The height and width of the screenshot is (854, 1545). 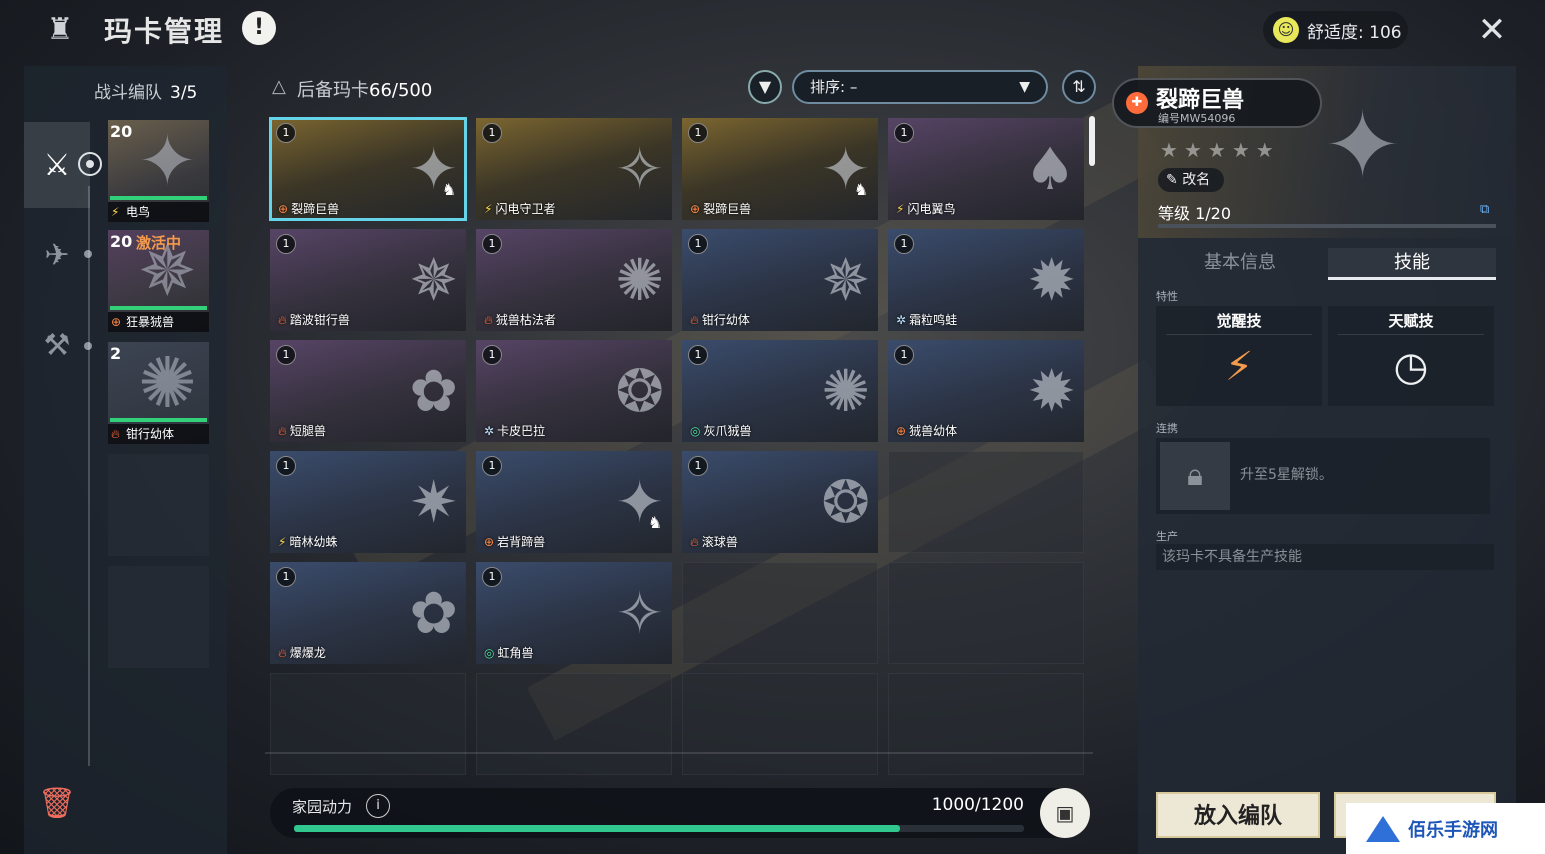 I want to click on card-name: ⚡ 闪电守卫者, so click(x=519, y=208).